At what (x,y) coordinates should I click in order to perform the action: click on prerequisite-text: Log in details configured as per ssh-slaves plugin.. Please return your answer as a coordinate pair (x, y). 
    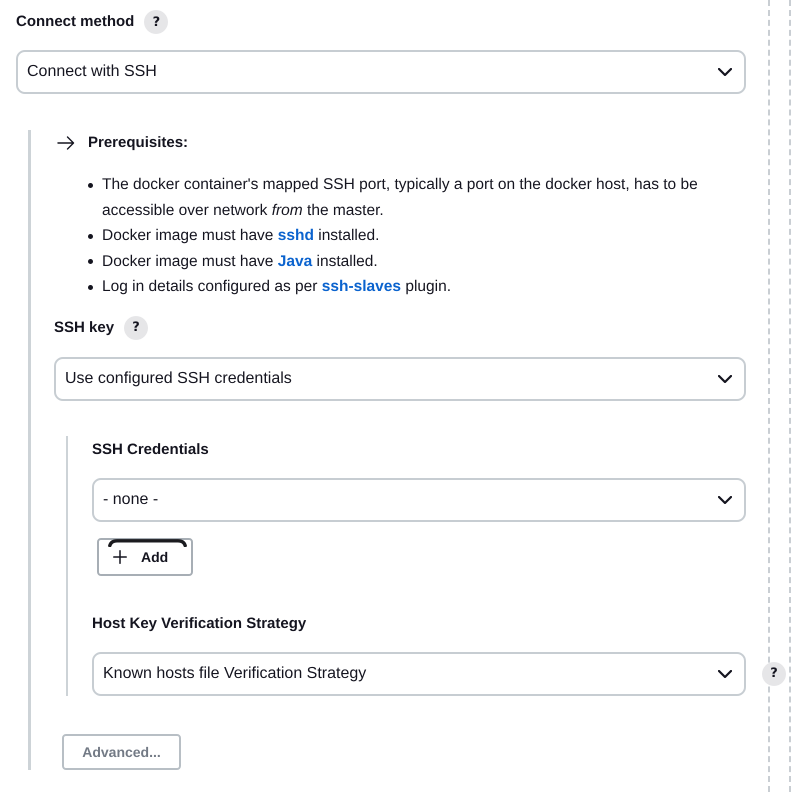
    Looking at the image, I should click on (276, 287).